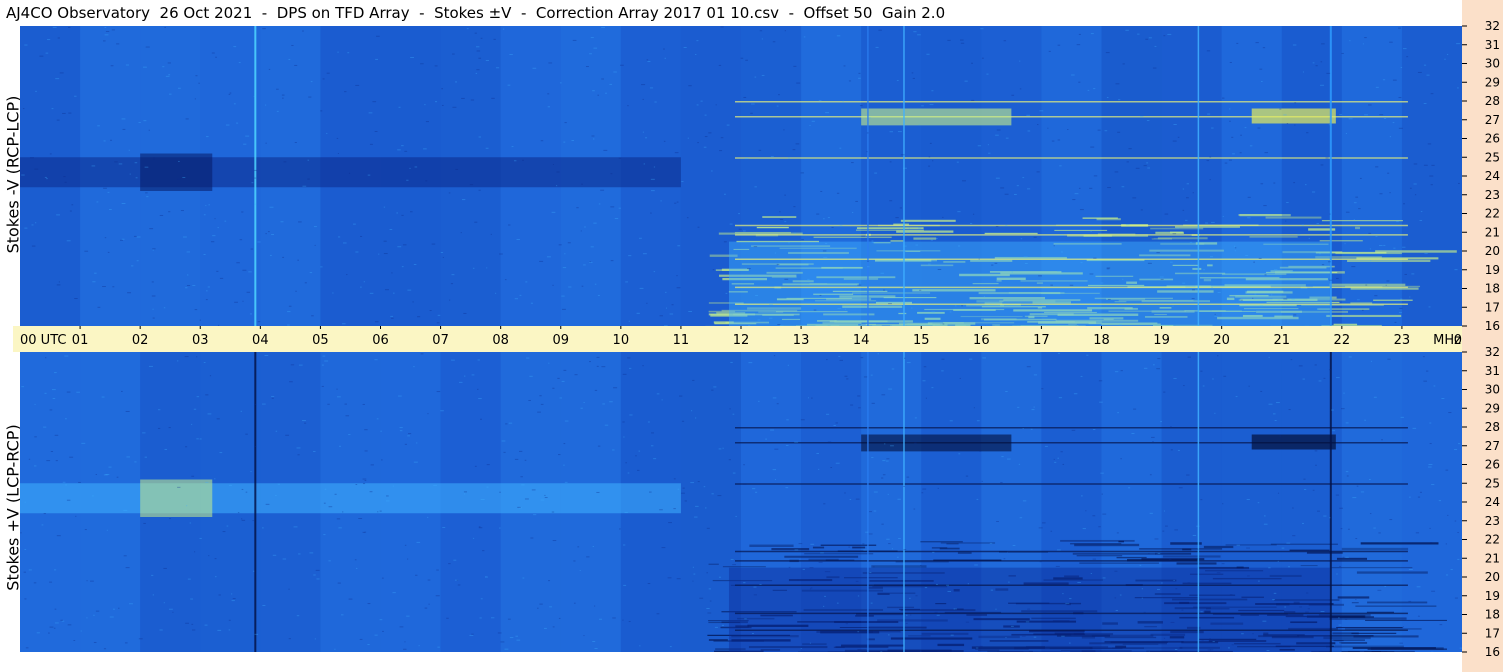 Image resolution: width=1503 pixels, height=672 pixels. What do you see at coordinates (621, 340) in the screenshot?
I see `time-tick-label: 10` at bounding box center [621, 340].